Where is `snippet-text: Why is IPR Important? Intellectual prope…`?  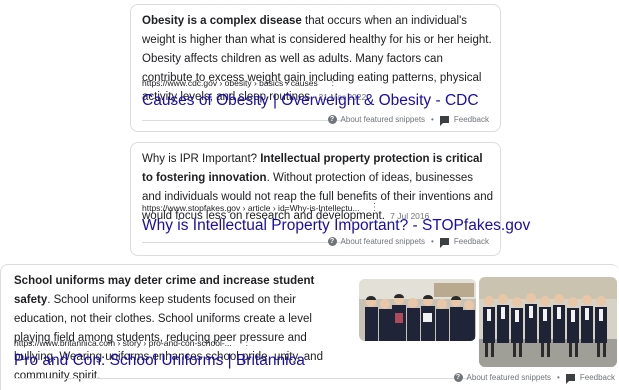 snippet-text: Why is IPR Important? Intellectual prope… is located at coordinates (318, 188).